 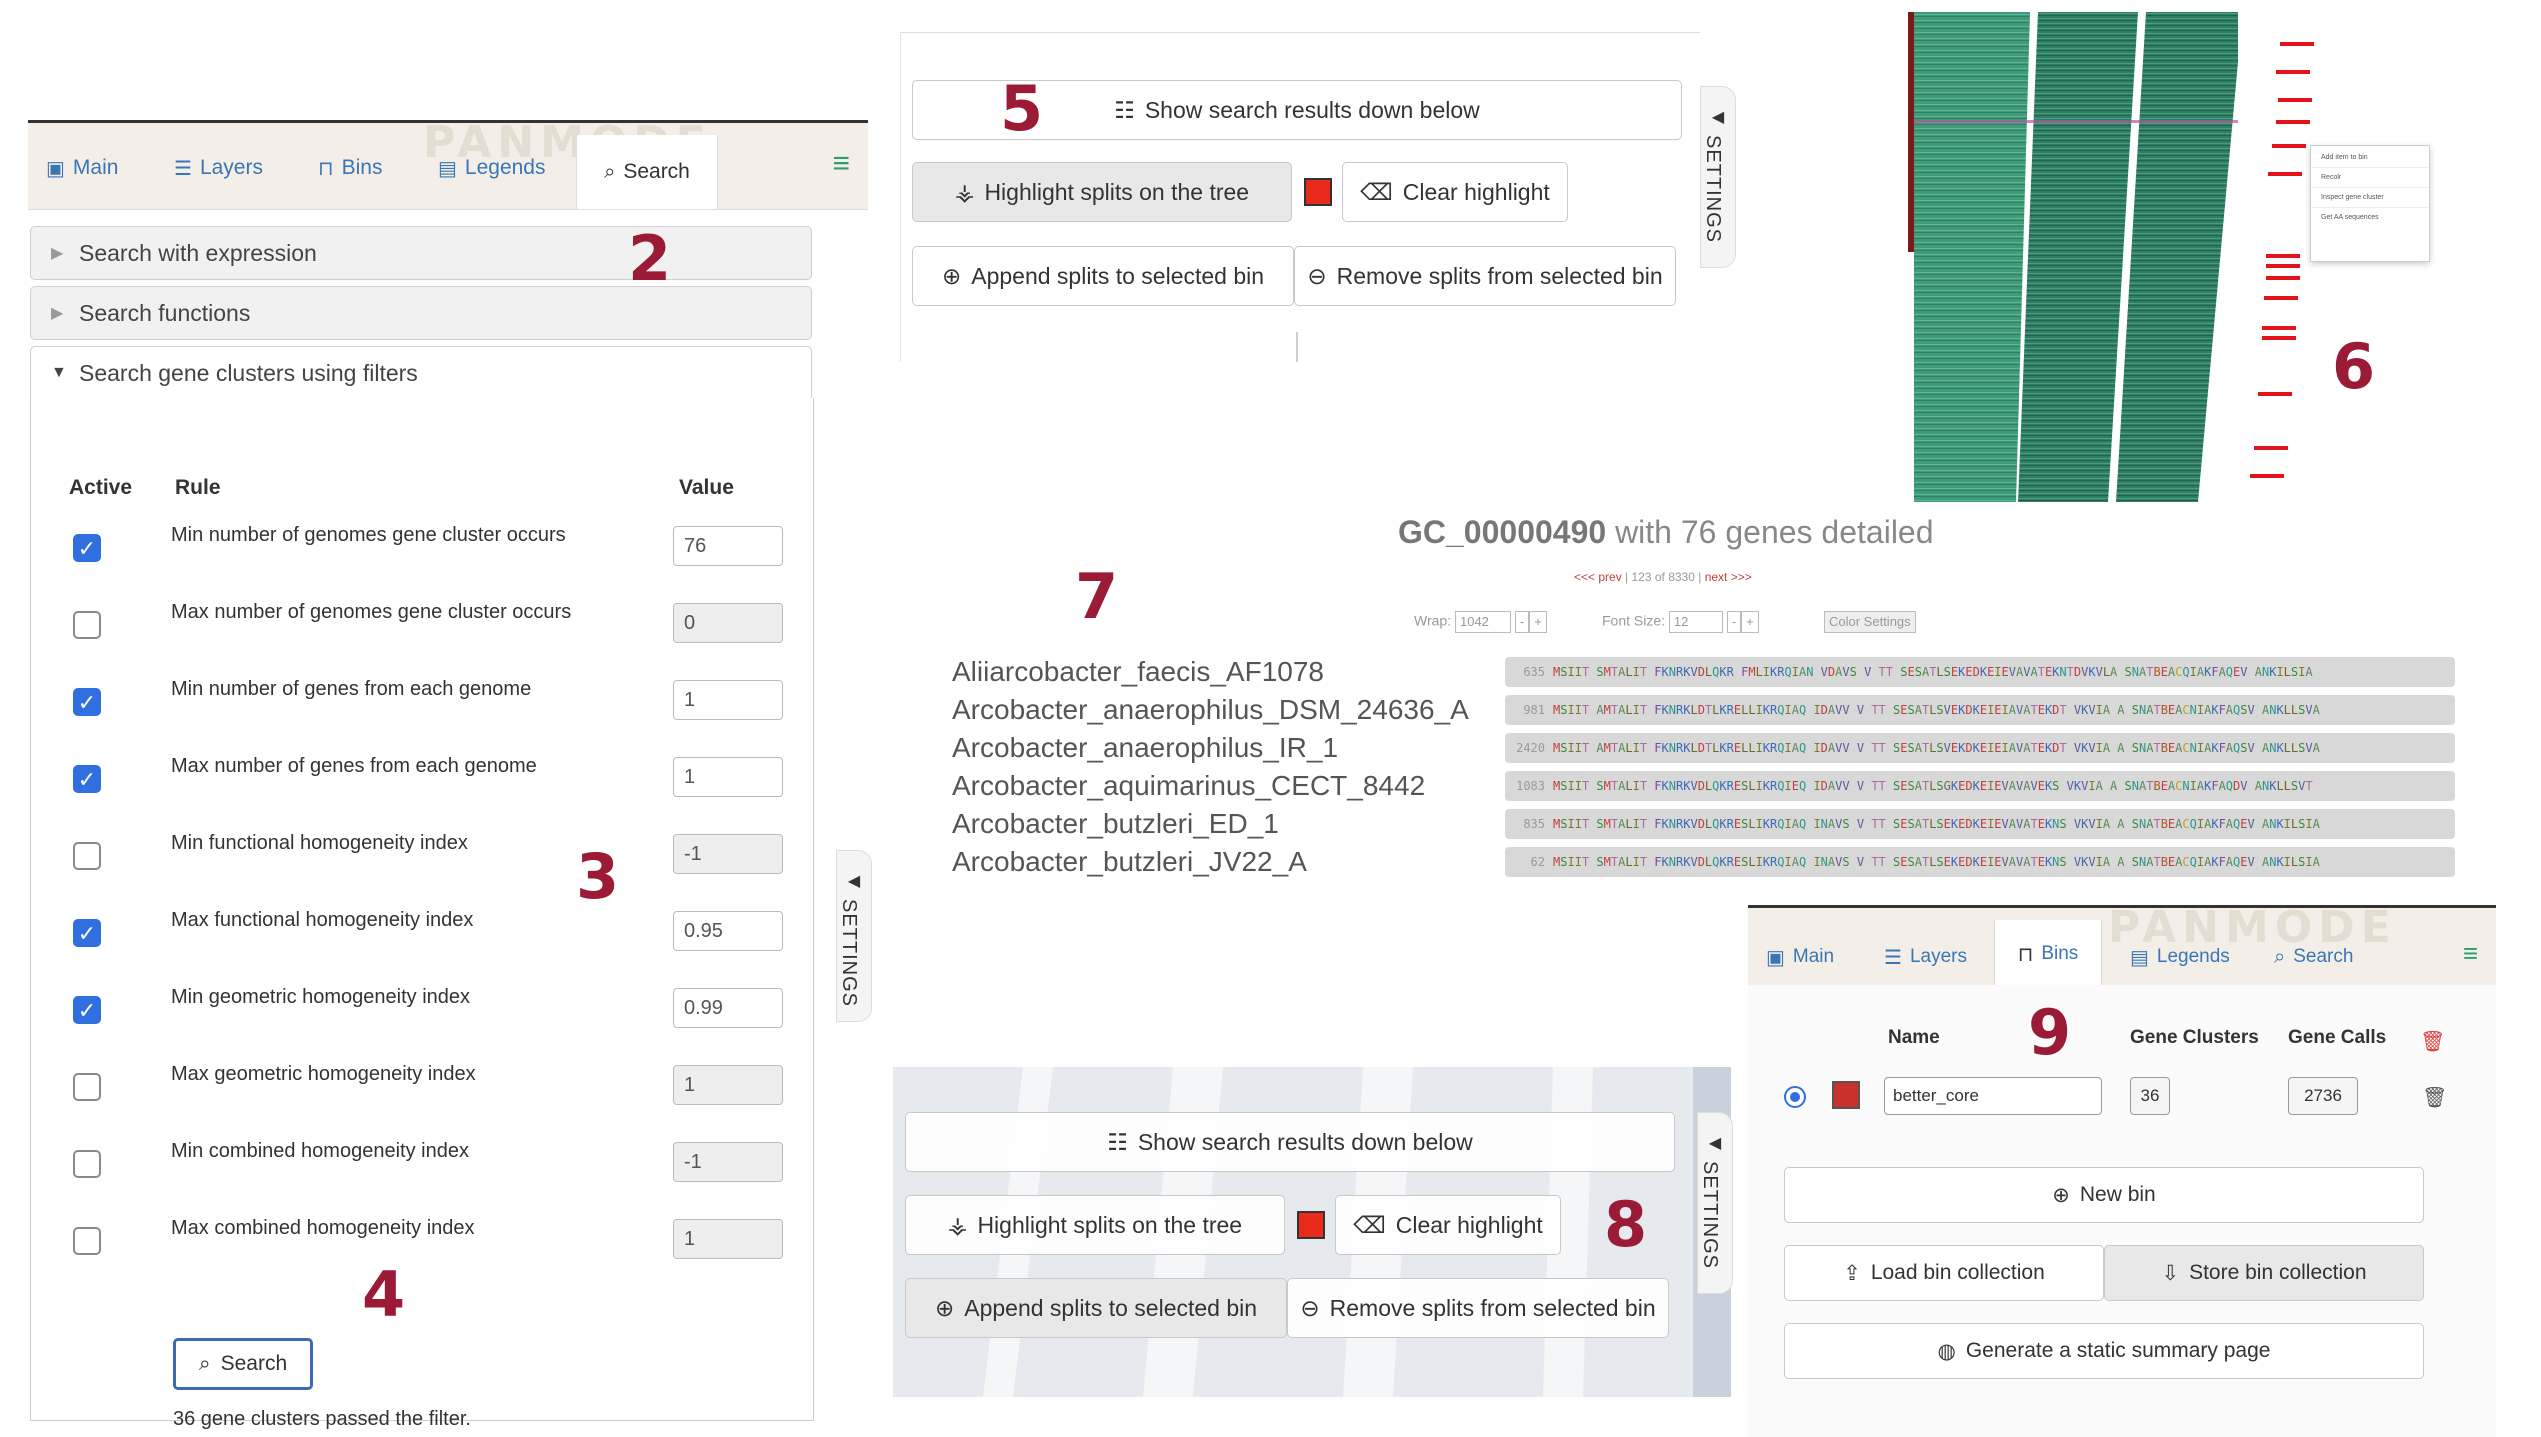 I want to click on font-increase-button: +, so click(x=1750, y=622).